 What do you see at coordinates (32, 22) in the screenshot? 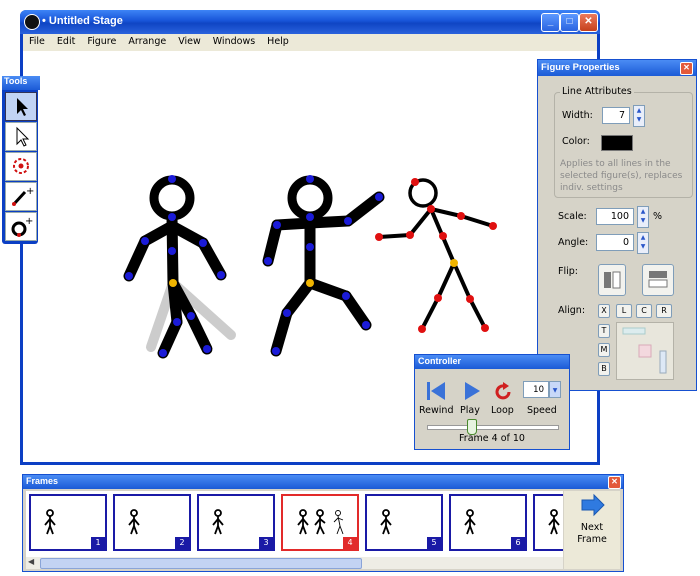
I see `app-logo-icon` at bounding box center [32, 22].